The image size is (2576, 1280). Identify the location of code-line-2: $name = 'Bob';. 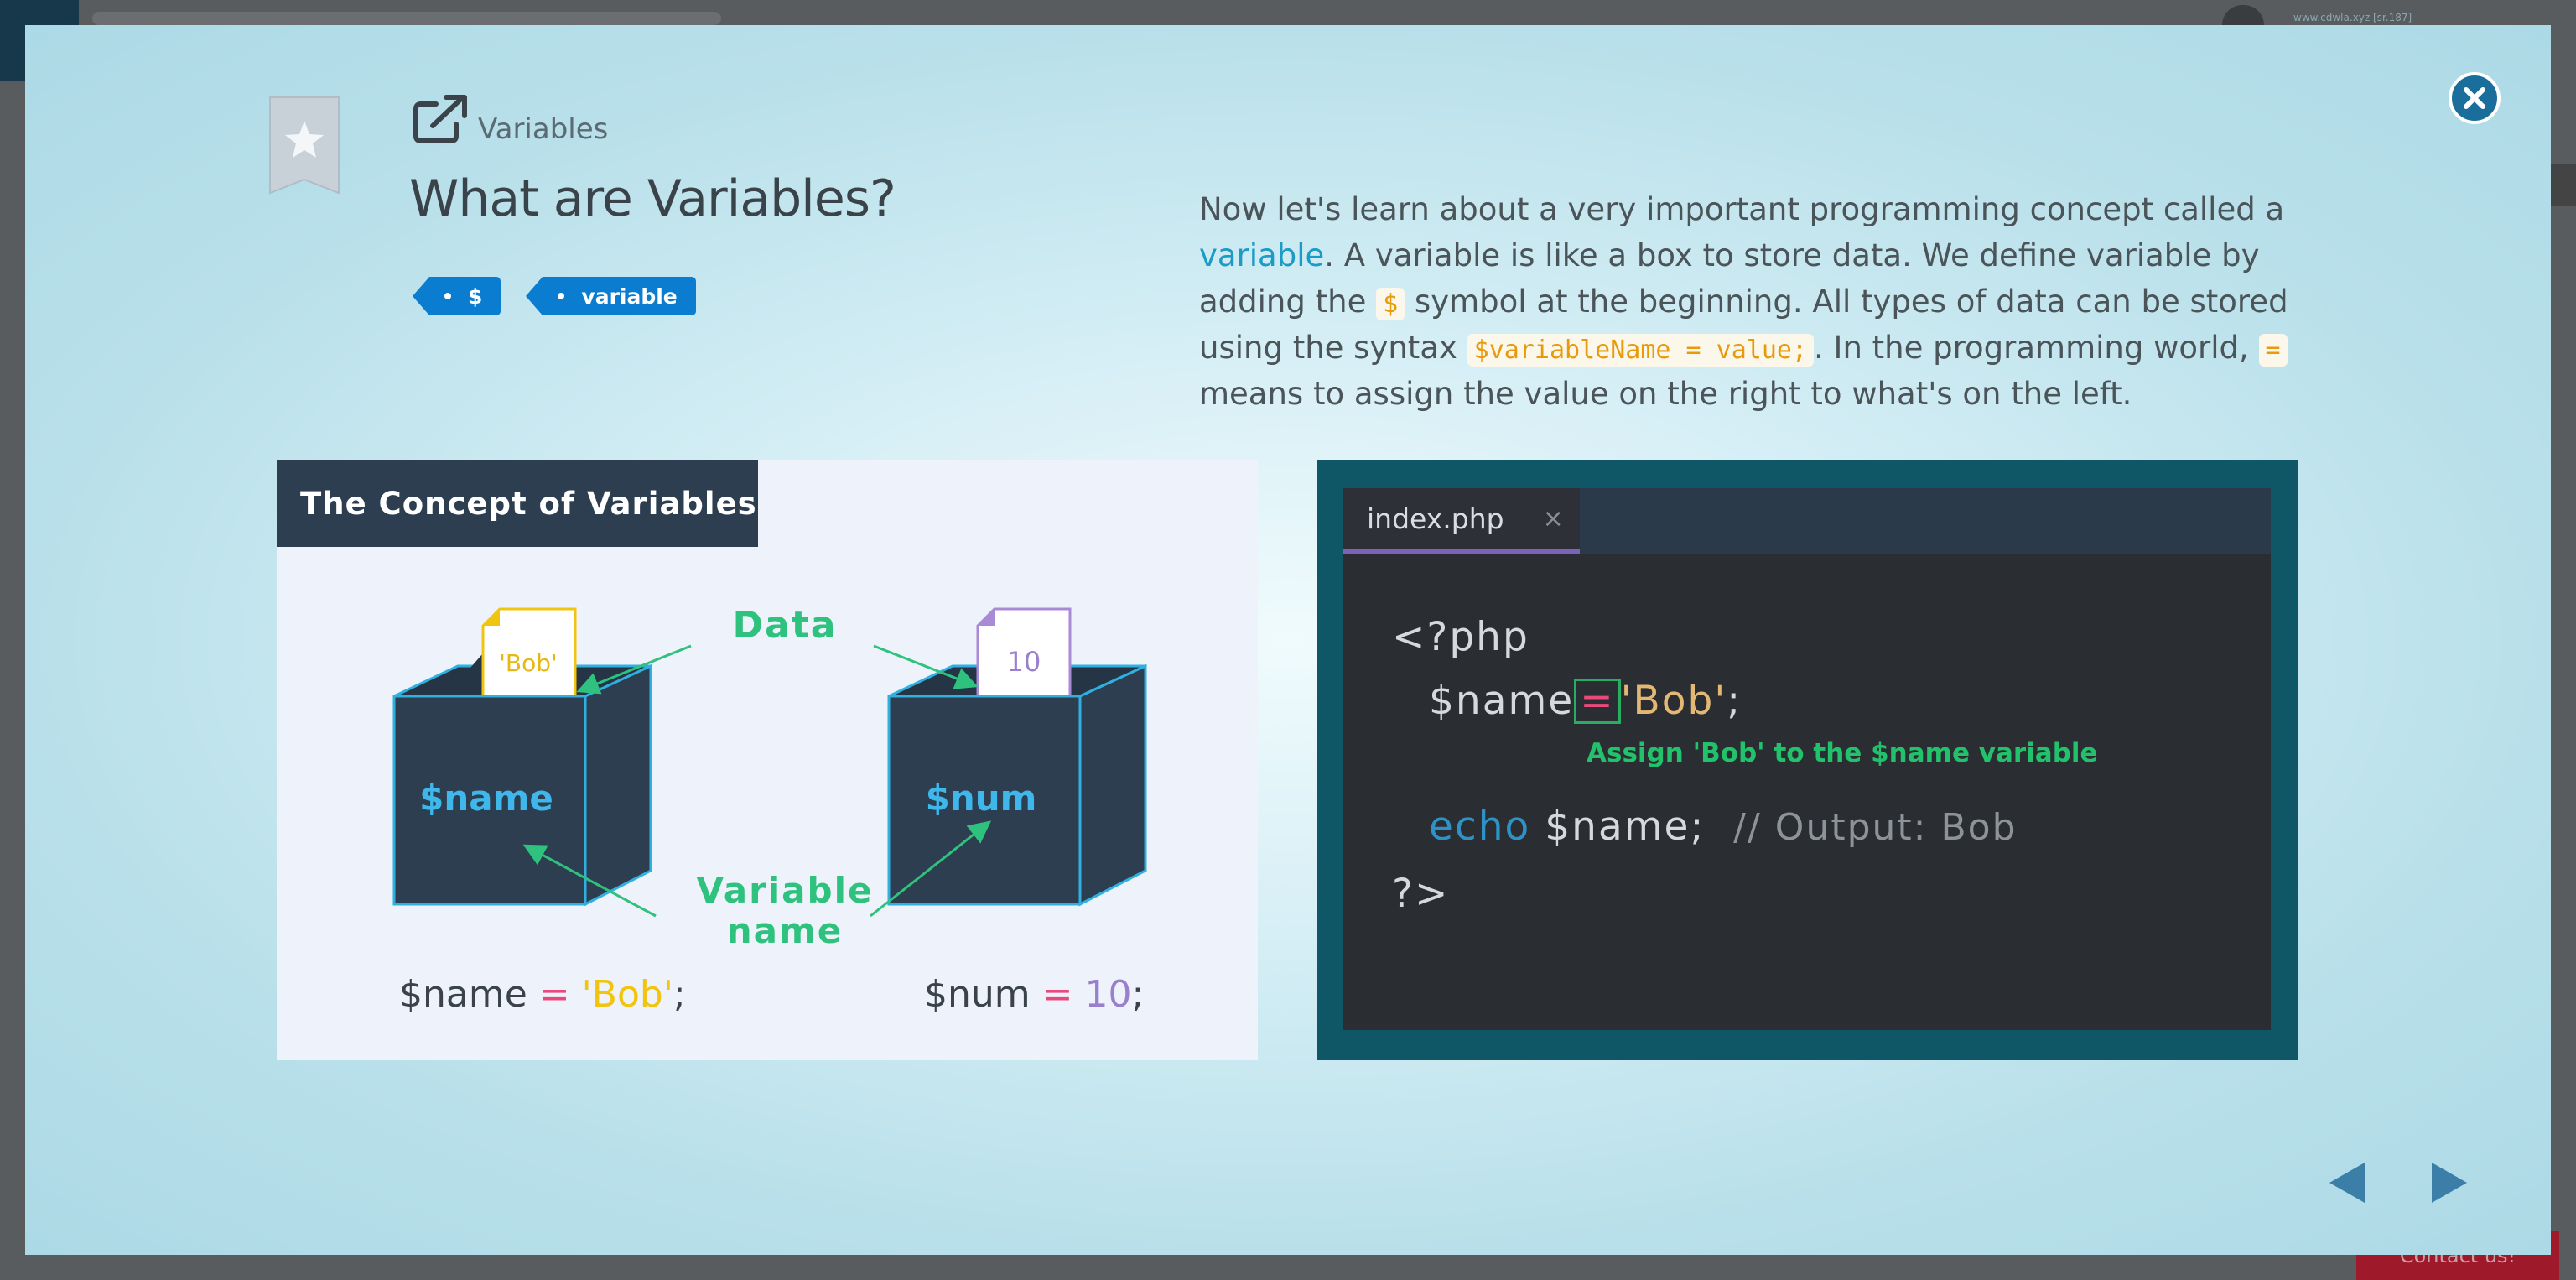
(1585, 701).